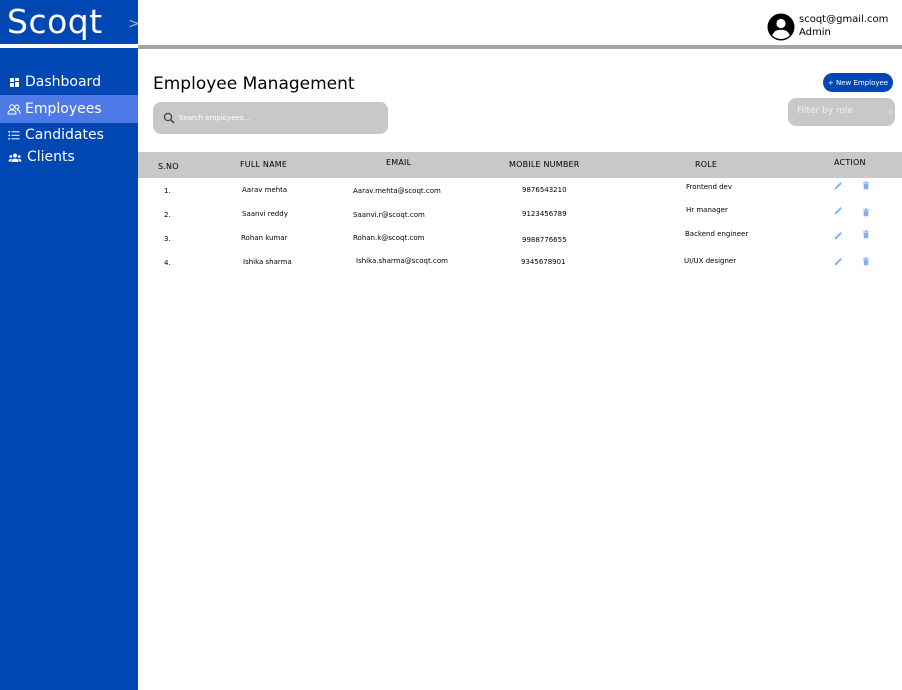 This screenshot has width=902, height=690. What do you see at coordinates (891, 112) in the screenshot?
I see `chevron-right-icon: >` at bounding box center [891, 112].